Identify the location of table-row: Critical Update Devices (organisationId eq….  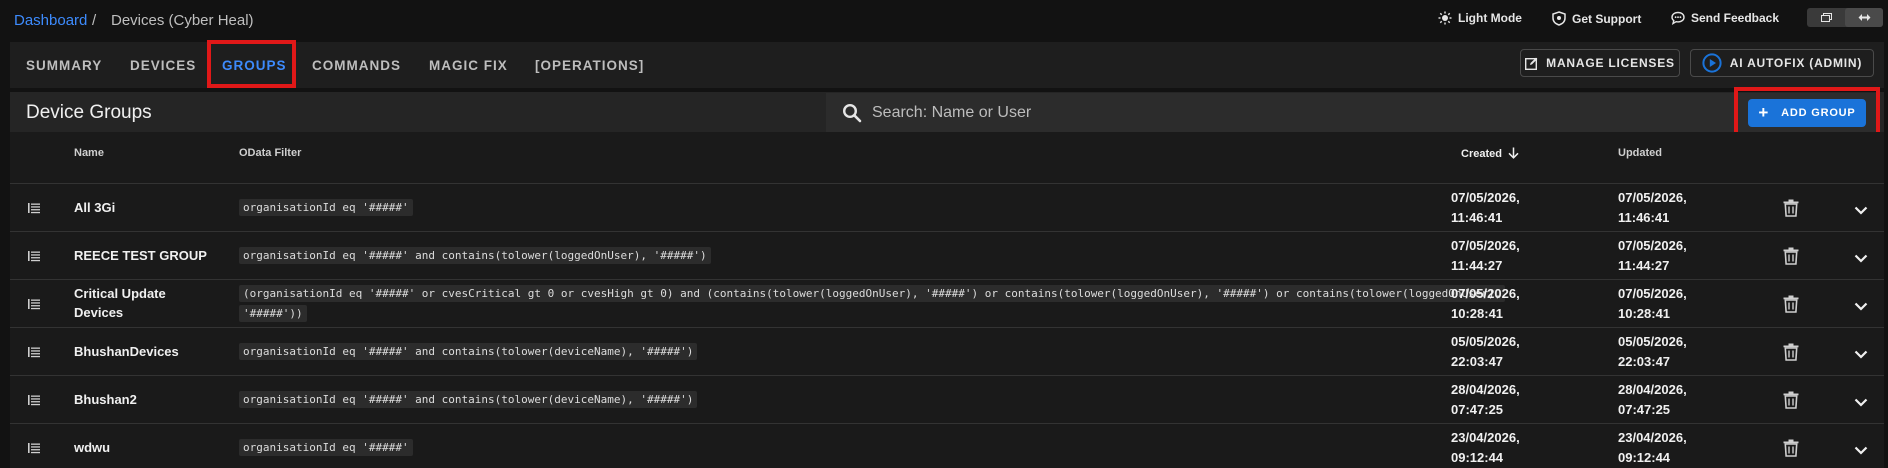
(947, 304).